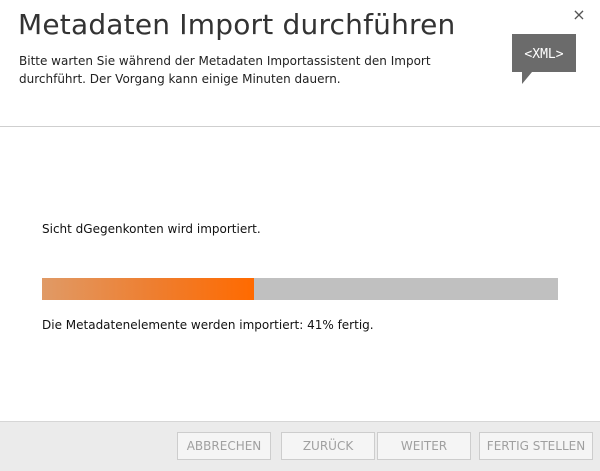  Describe the element at coordinates (536, 446) in the screenshot. I see `finish-button: FERTIG STELLEN` at that location.